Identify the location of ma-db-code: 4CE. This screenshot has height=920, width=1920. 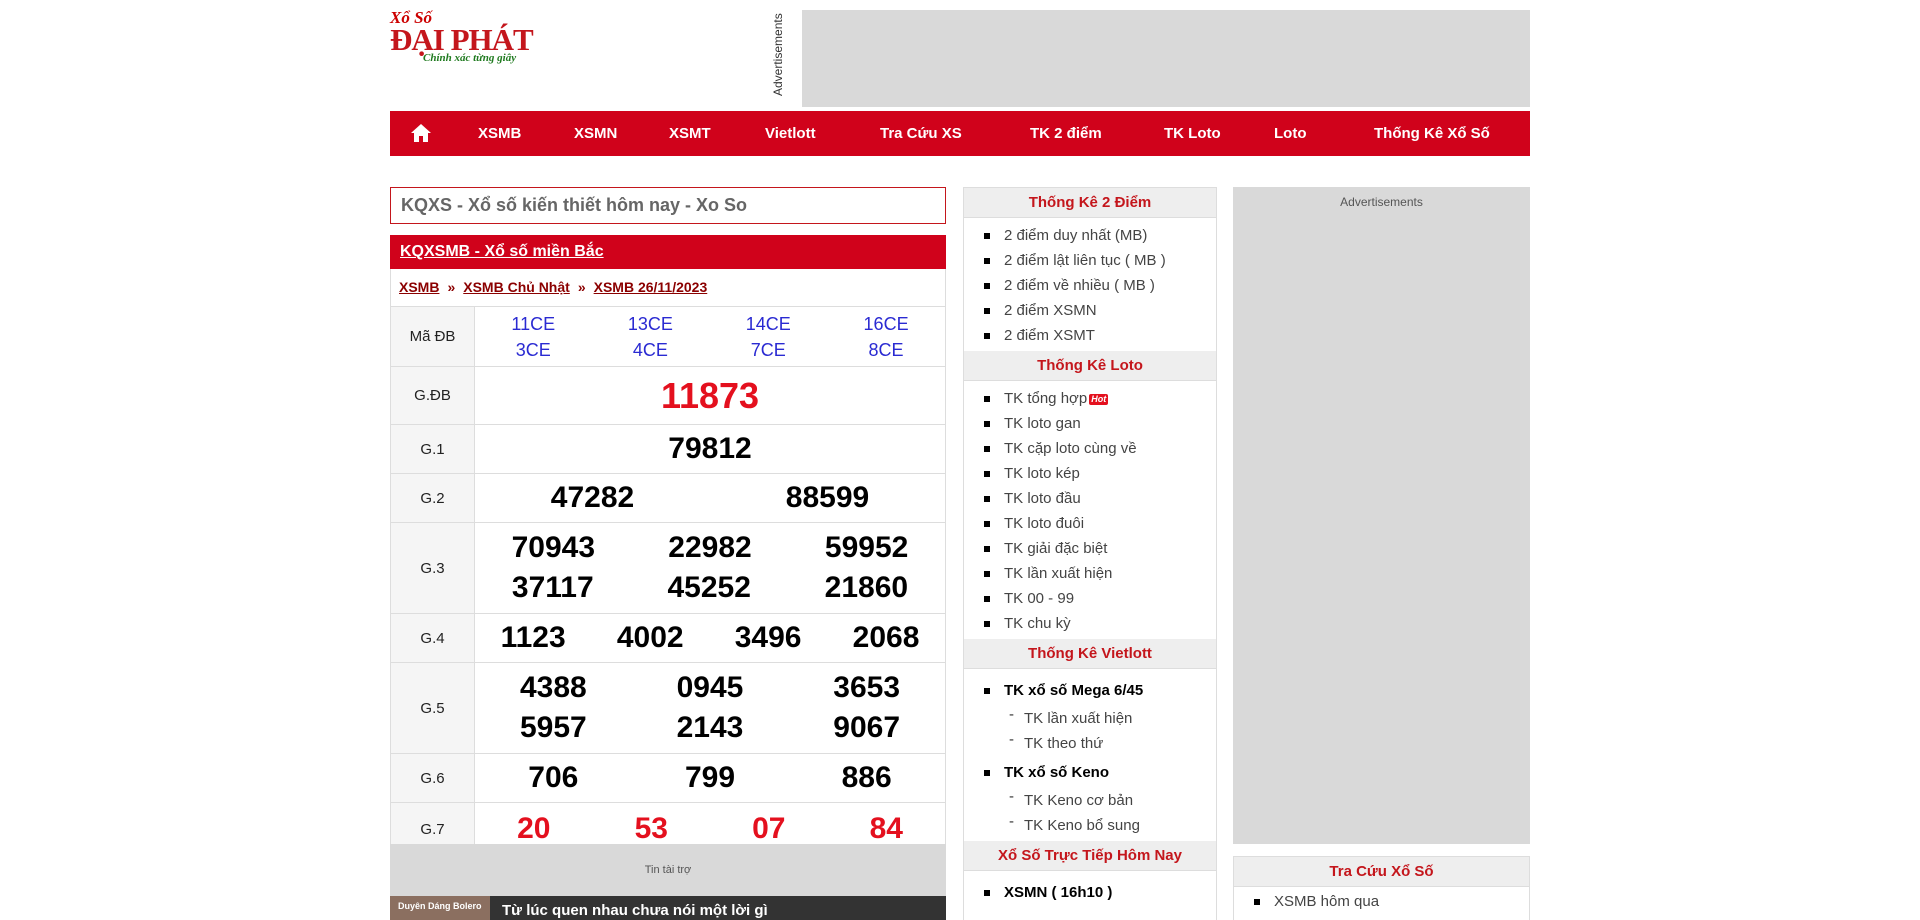
(650, 349).